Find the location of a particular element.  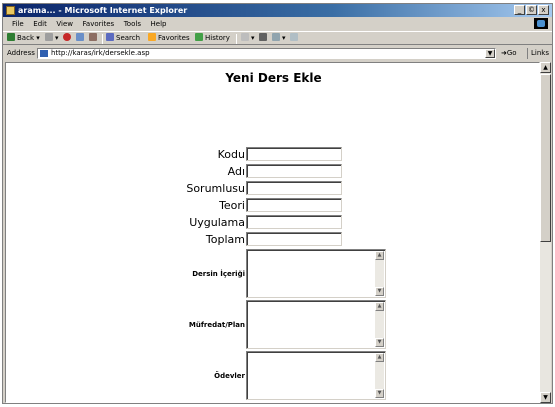

discuss-icon is located at coordinates (294, 37).